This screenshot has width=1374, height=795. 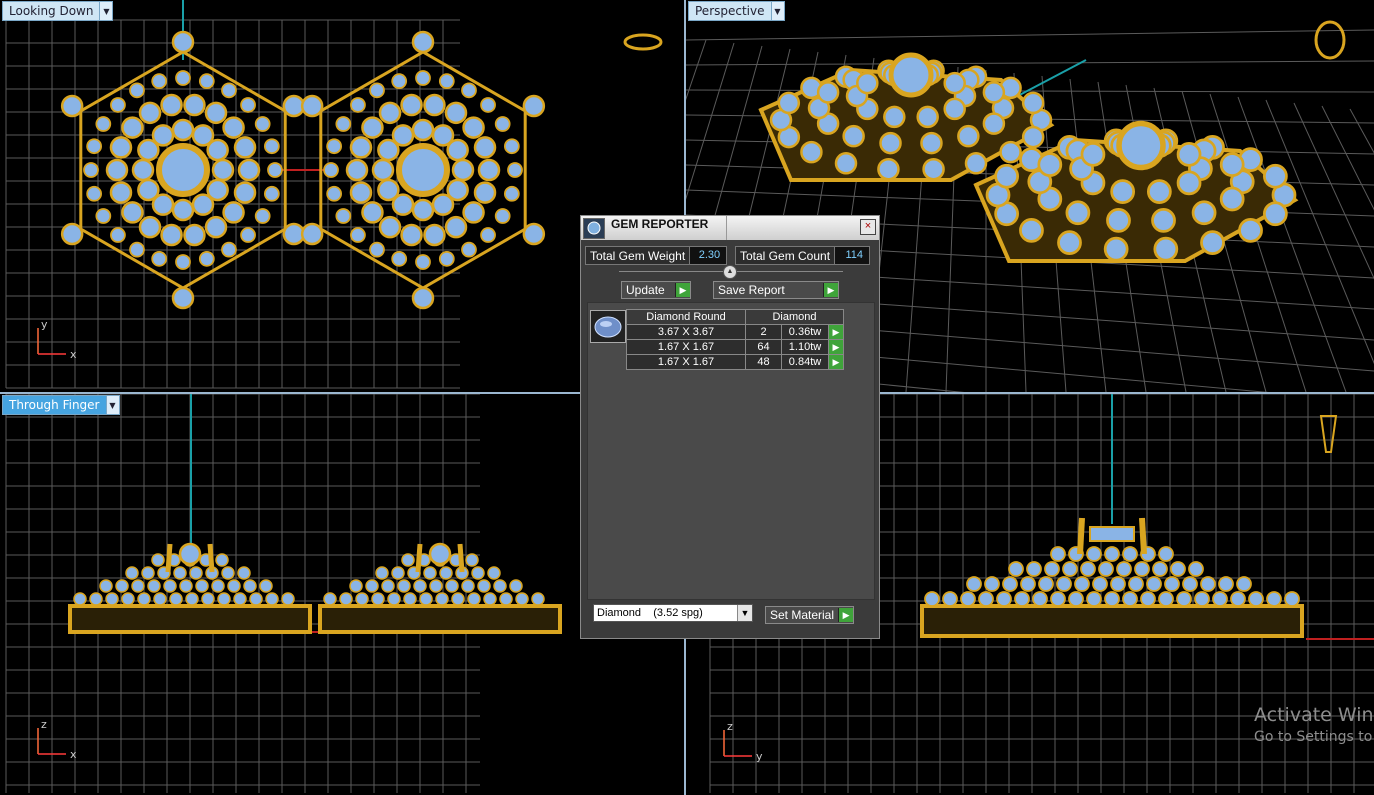 I want to click on save-report-button: Save Report ▶, so click(x=776, y=290).